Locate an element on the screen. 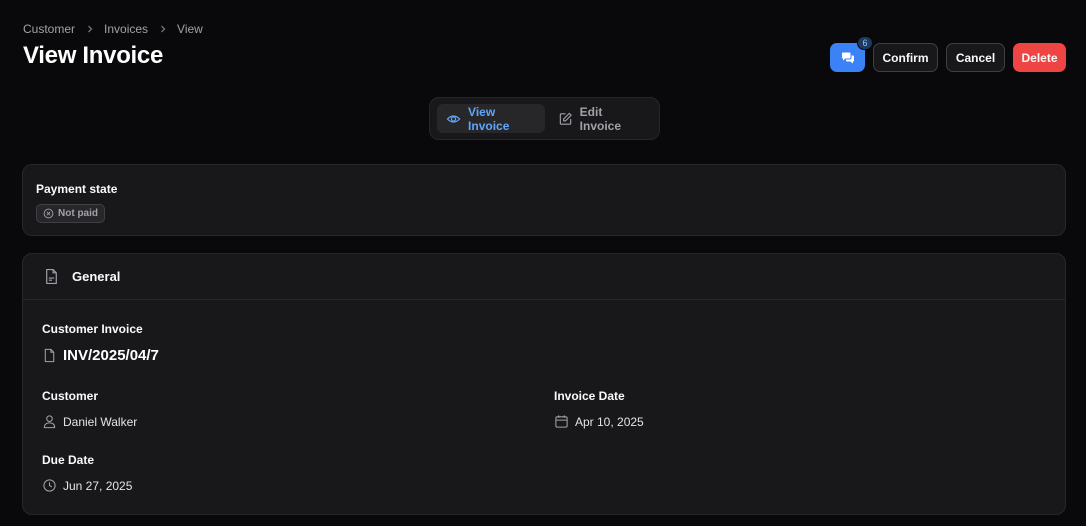  general-section-header: General is located at coordinates (544, 277).